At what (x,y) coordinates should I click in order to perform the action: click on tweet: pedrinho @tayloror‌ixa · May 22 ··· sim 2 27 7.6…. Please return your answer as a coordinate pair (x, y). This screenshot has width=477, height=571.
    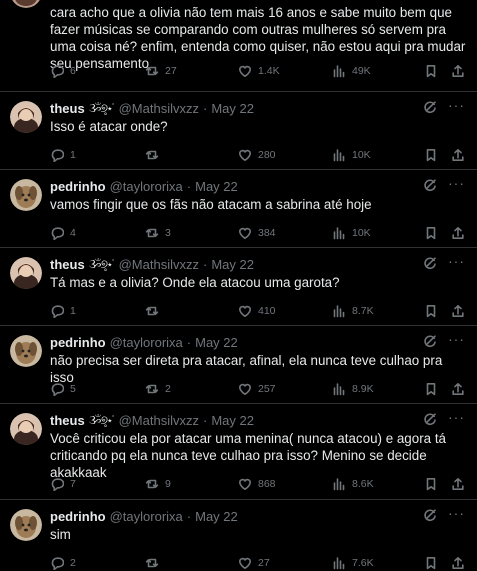
    Looking at the image, I should click on (238, 535).